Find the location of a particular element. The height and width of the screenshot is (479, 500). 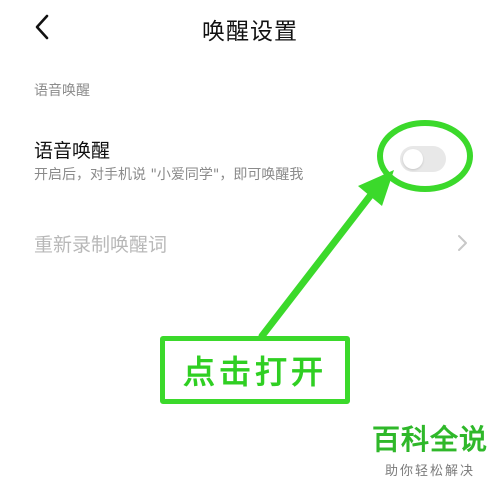

voice-wake-title: 语音唤醒 is located at coordinates (72, 151).